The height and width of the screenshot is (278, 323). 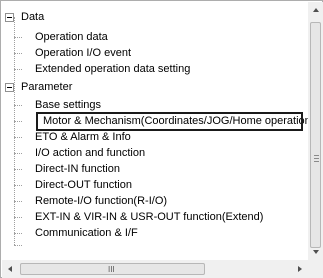 What do you see at coordinates (86, 233) in the screenshot?
I see `tree-item-communication-if: Communication & I/F` at bounding box center [86, 233].